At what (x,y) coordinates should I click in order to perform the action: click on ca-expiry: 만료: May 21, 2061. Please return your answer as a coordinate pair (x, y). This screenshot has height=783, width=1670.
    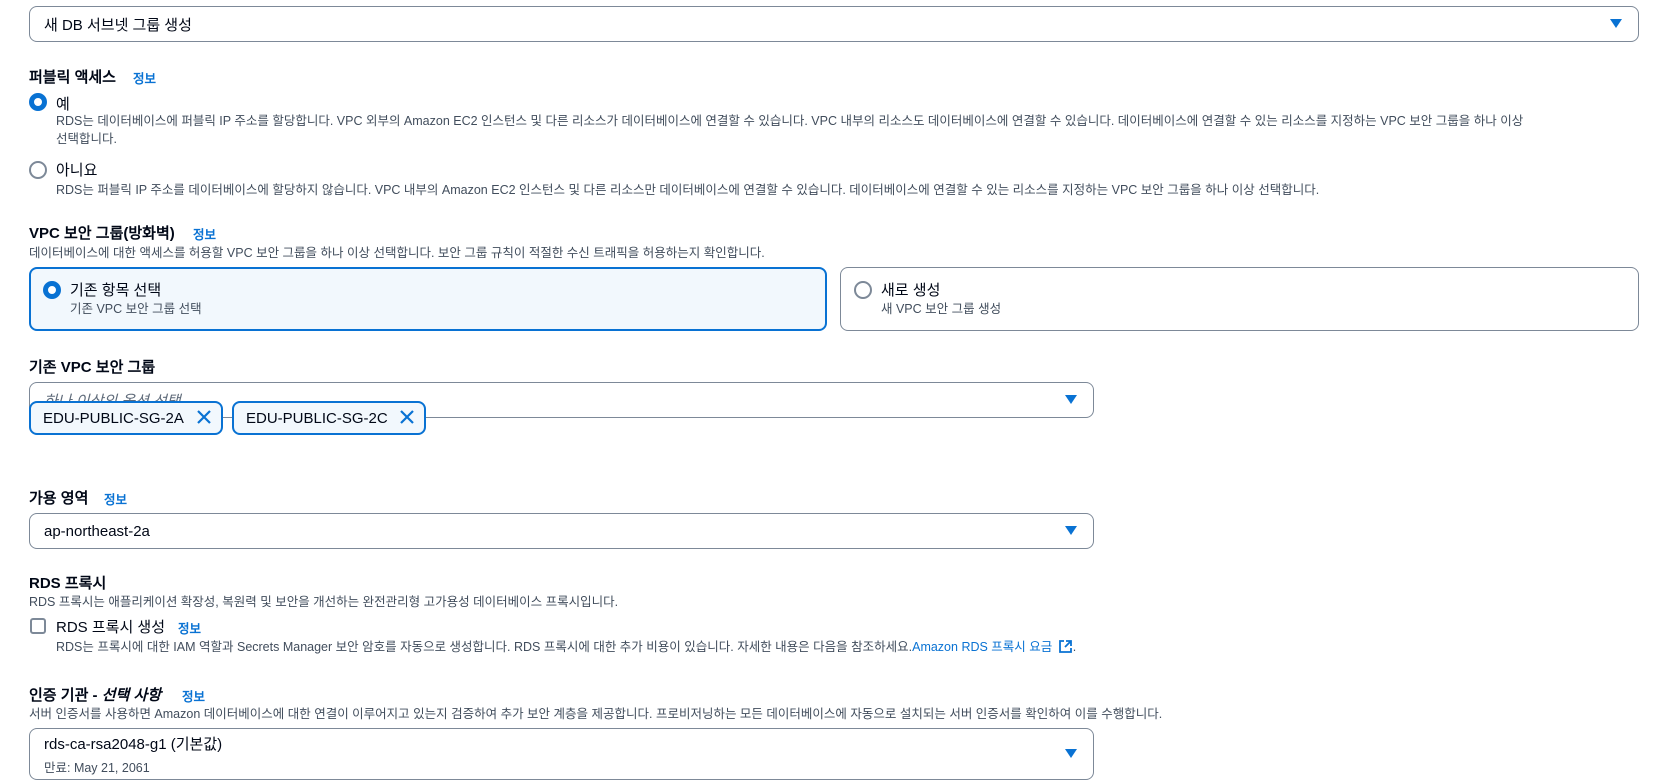
    Looking at the image, I should click on (97, 767).